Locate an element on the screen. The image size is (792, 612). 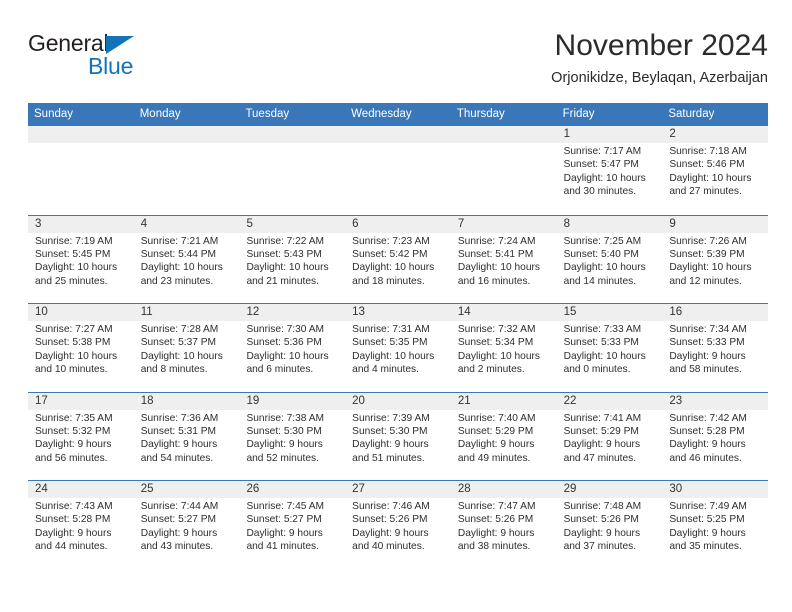
day-detail-line: Sunset: 5:30 PM is located at coordinates (390, 431).